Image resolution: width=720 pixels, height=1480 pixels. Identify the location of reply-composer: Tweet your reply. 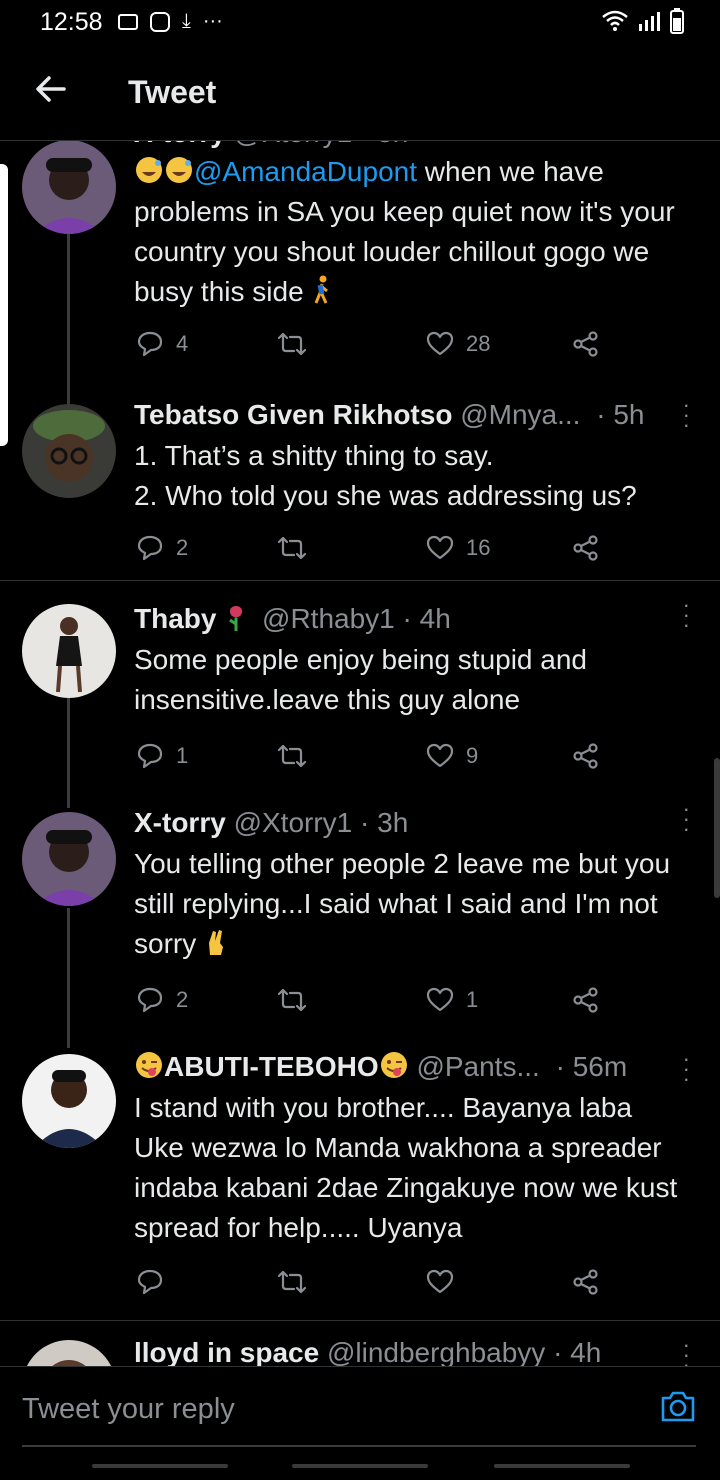
(360, 1406).